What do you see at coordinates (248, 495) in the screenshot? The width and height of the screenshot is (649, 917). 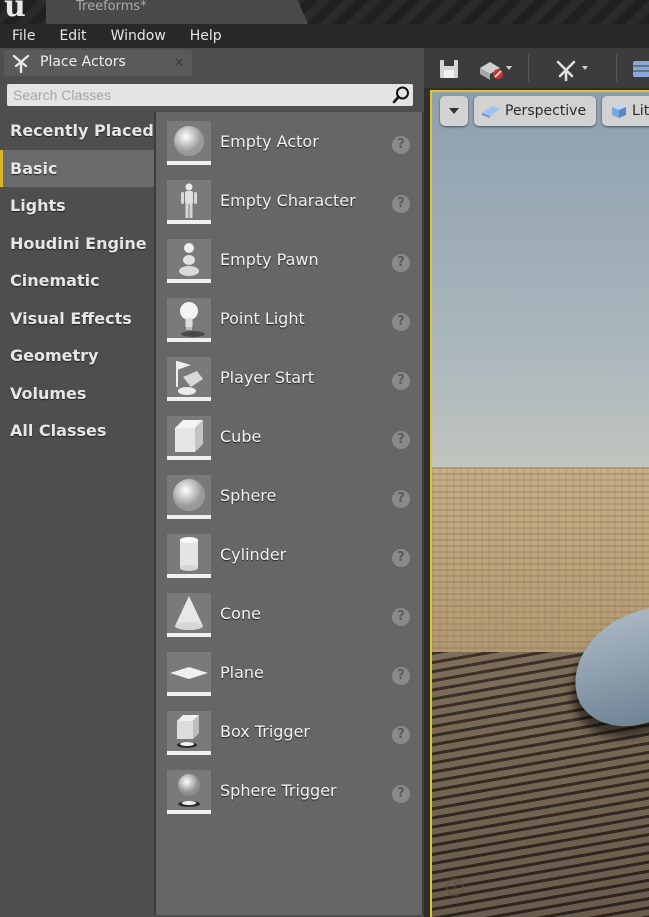 I see `actor-label: Sphere` at bounding box center [248, 495].